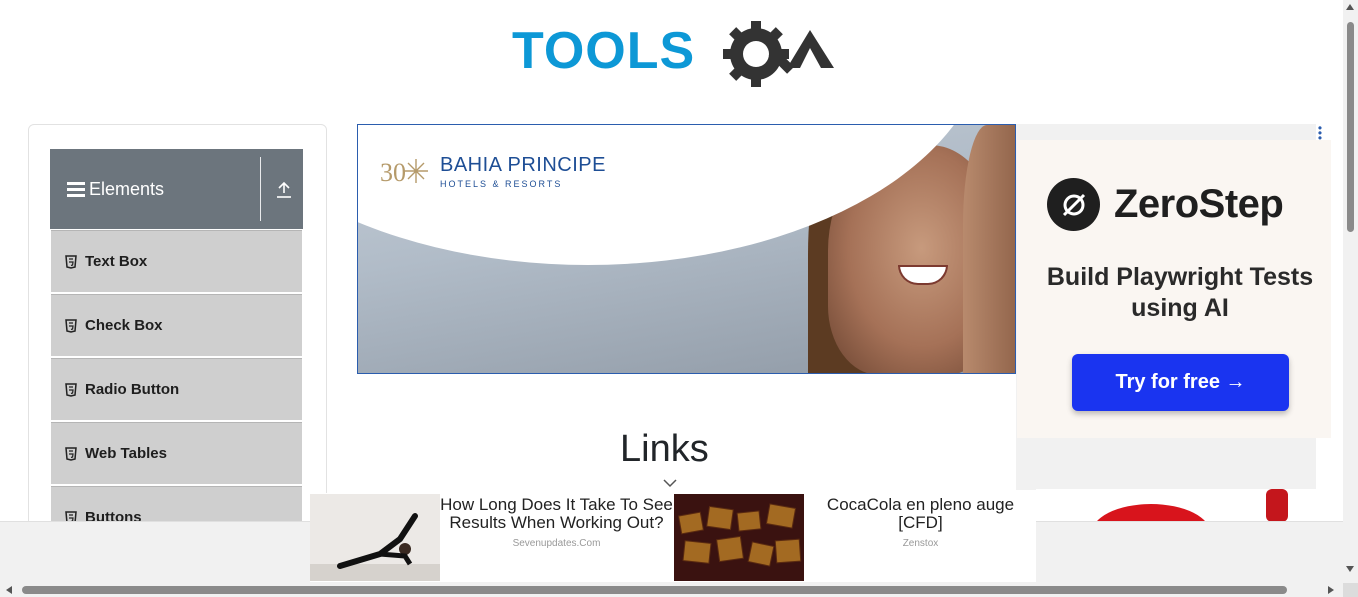 The height and width of the screenshot is (597, 1358). What do you see at coordinates (501, 183) in the screenshot?
I see `brand-subtitle: HOTELS & RESORTS` at bounding box center [501, 183].